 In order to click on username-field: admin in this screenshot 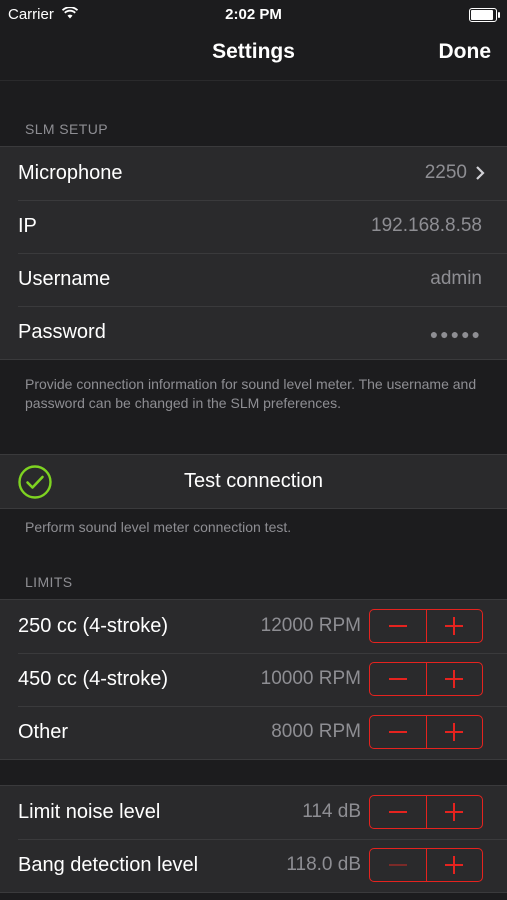, I will do `click(456, 279)`.